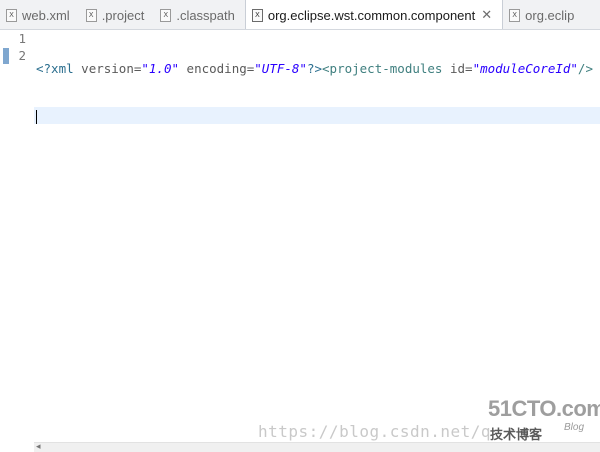 Image resolution: width=600 pixels, height=452 pixels. I want to click on value-version: "1.0", so click(160, 68).